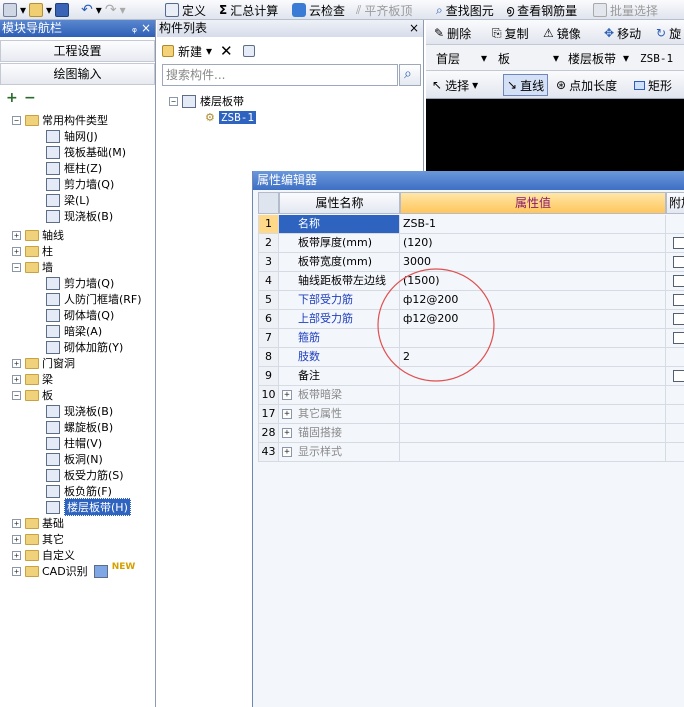  Describe the element at coordinates (465, 10) in the screenshot. I see `find-element-button: ⌕ 查找图元` at that location.